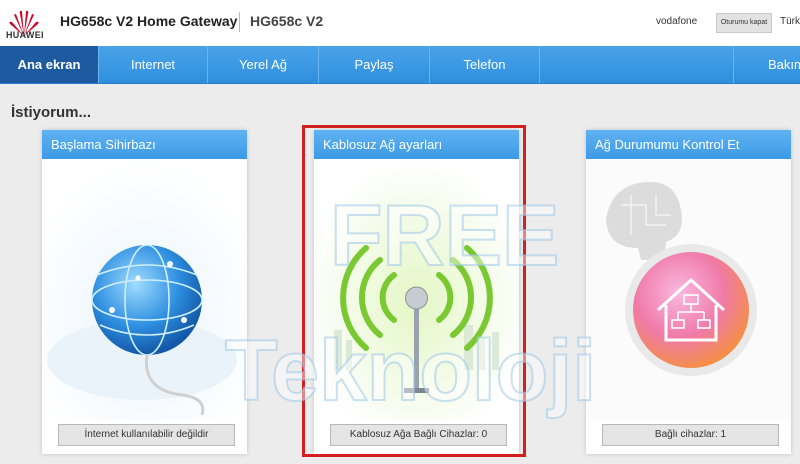 This screenshot has height=464, width=800. What do you see at coordinates (374, 64) in the screenshot?
I see `tab-paylas: Paylaş` at bounding box center [374, 64].